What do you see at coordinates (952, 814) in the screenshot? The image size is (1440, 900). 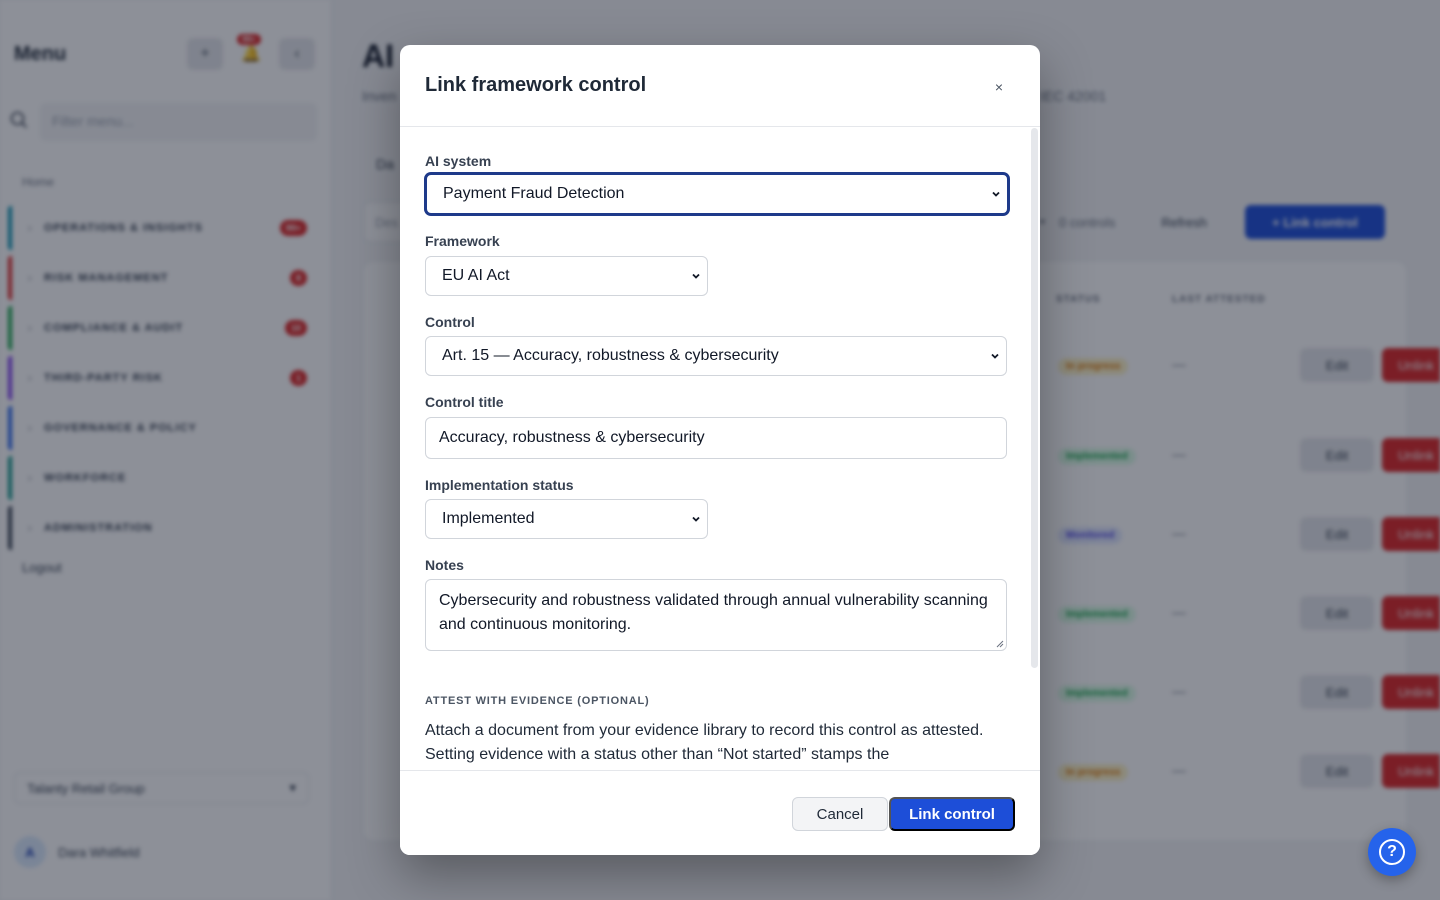 I see `link-control-submit-button: Link control` at bounding box center [952, 814].